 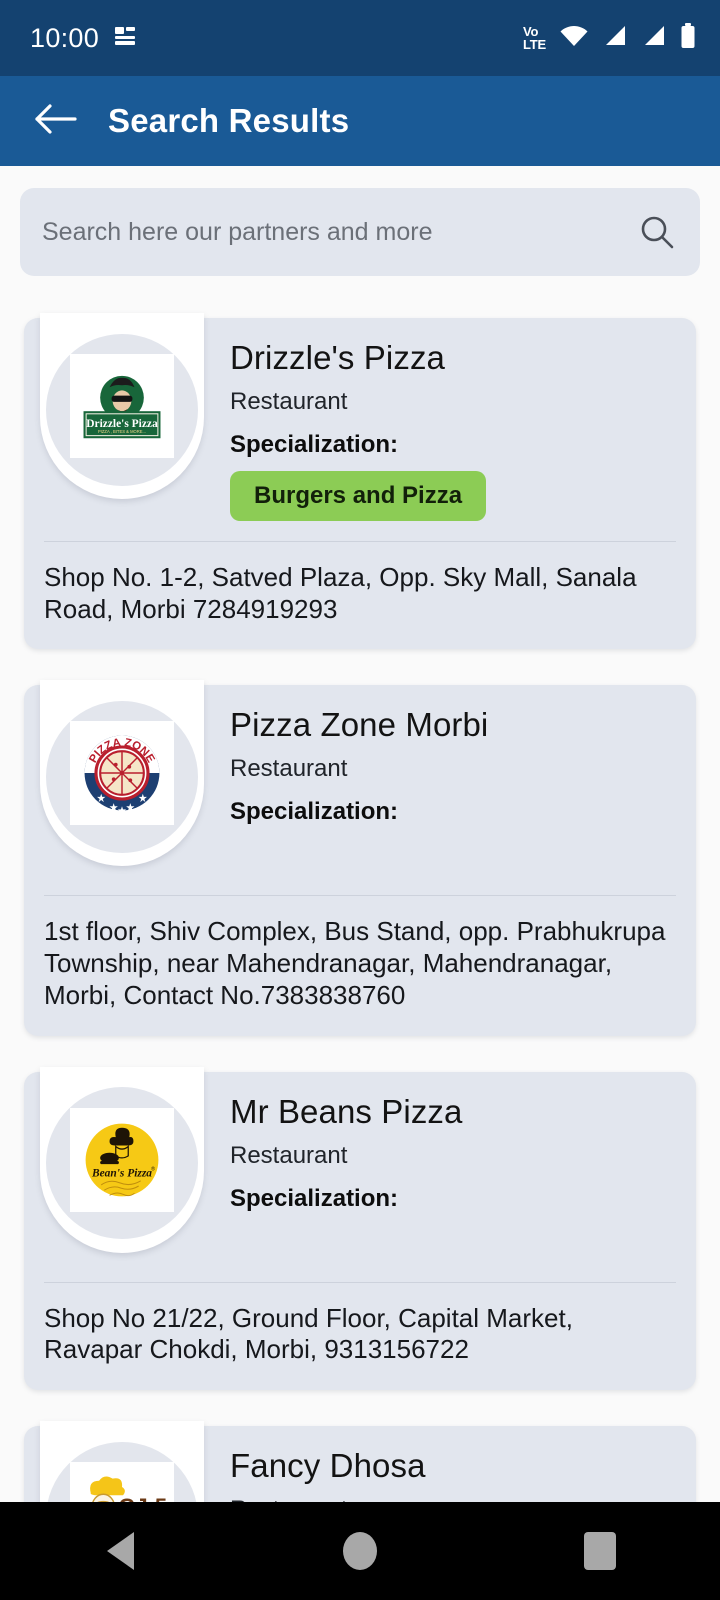 I want to click on logo-panel: PIZZA ZONE, so click(x=122, y=773).